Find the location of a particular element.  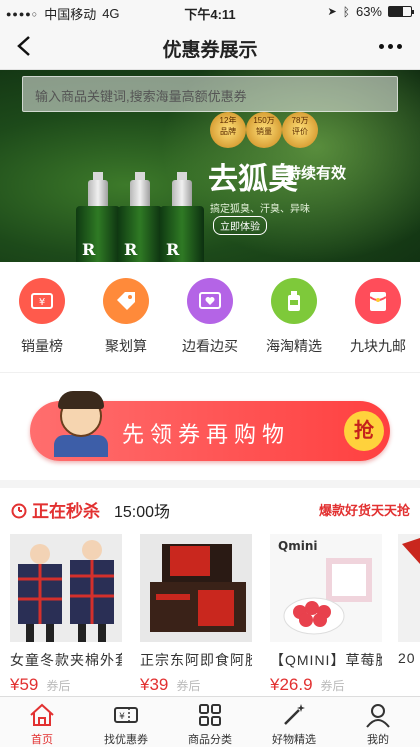

badge-brand: 12年 品牌 is located at coordinates (228, 130).